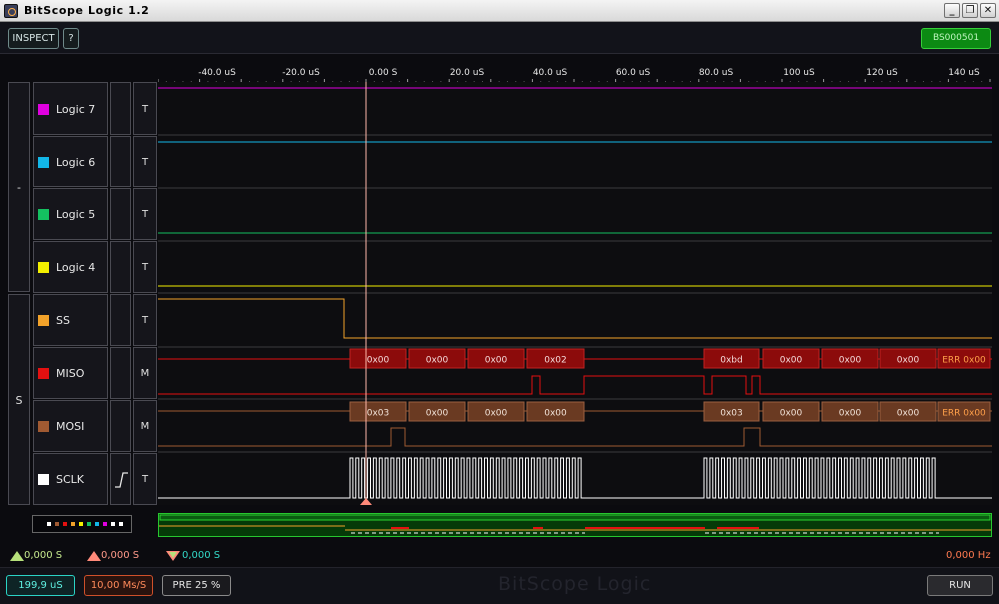 The height and width of the screenshot is (604, 999). What do you see at coordinates (70, 373) in the screenshot?
I see `channel-label-miso: MISO` at bounding box center [70, 373].